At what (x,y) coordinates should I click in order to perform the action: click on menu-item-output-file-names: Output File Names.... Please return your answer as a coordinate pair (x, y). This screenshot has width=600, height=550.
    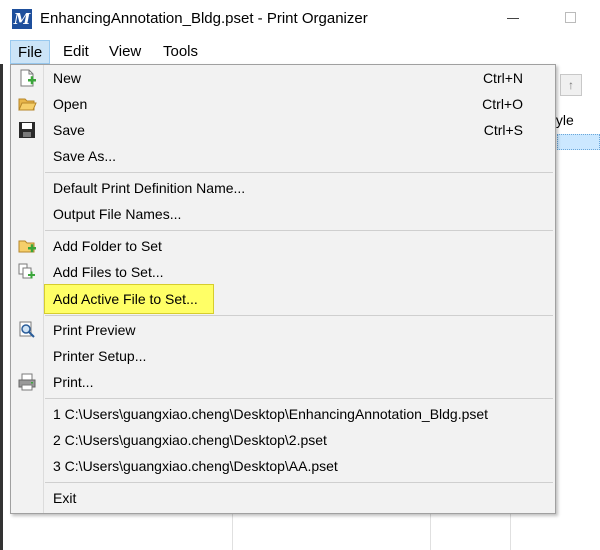
    Looking at the image, I should click on (283, 214).